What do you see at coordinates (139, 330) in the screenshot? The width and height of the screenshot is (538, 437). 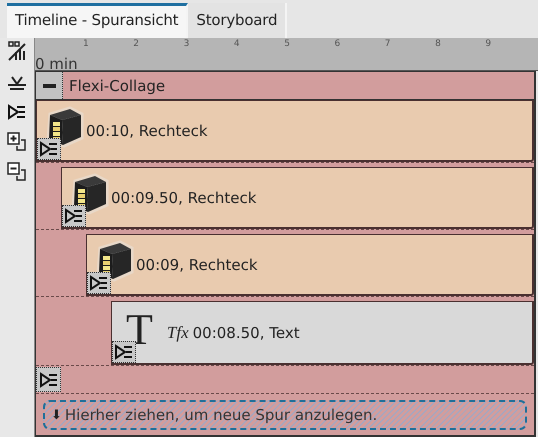 I see `text-glyph: T` at bounding box center [139, 330].